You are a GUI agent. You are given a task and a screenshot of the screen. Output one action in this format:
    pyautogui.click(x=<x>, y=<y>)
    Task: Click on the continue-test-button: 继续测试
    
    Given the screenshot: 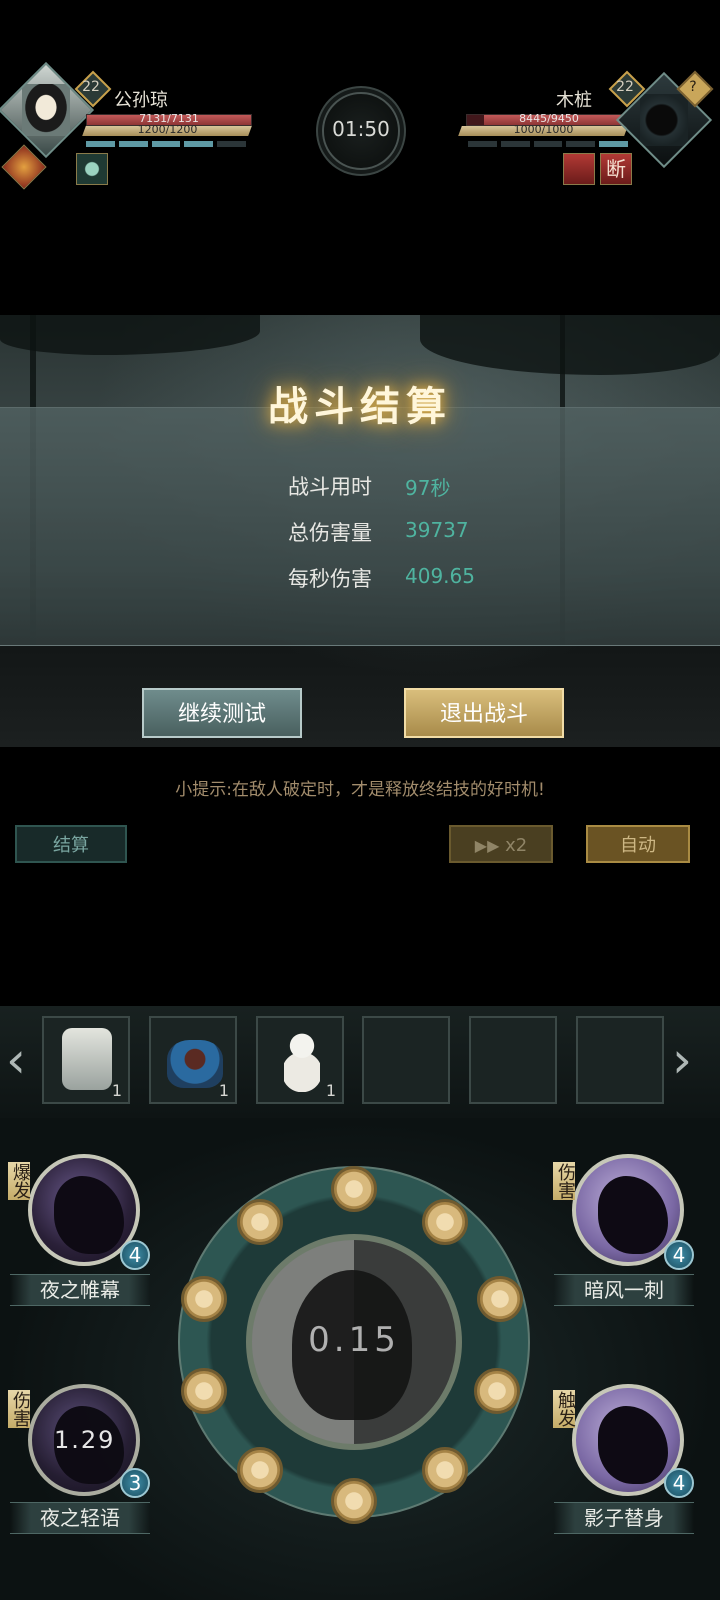 What is the action you would take?
    pyautogui.click(x=222, y=713)
    